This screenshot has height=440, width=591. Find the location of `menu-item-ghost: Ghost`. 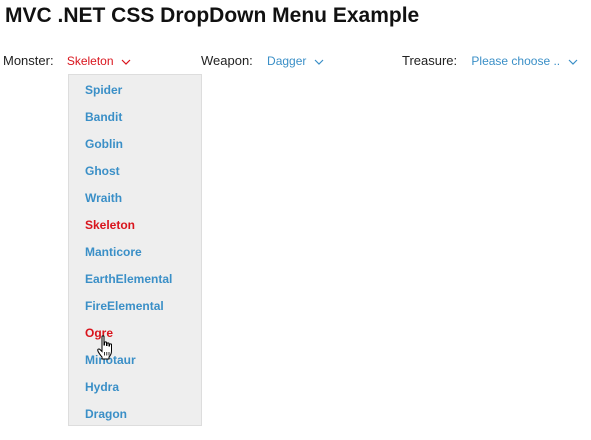

menu-item-ghost: Ghost is located at coordinates (102, 171).